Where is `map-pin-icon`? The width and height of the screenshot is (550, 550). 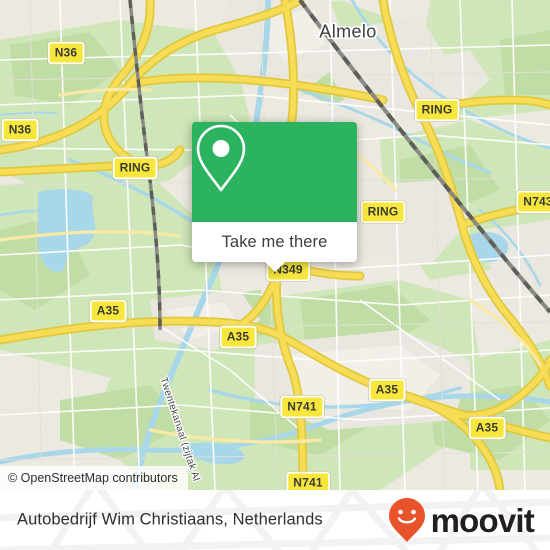
map-pin-icon is located at coordinates (221, 158).